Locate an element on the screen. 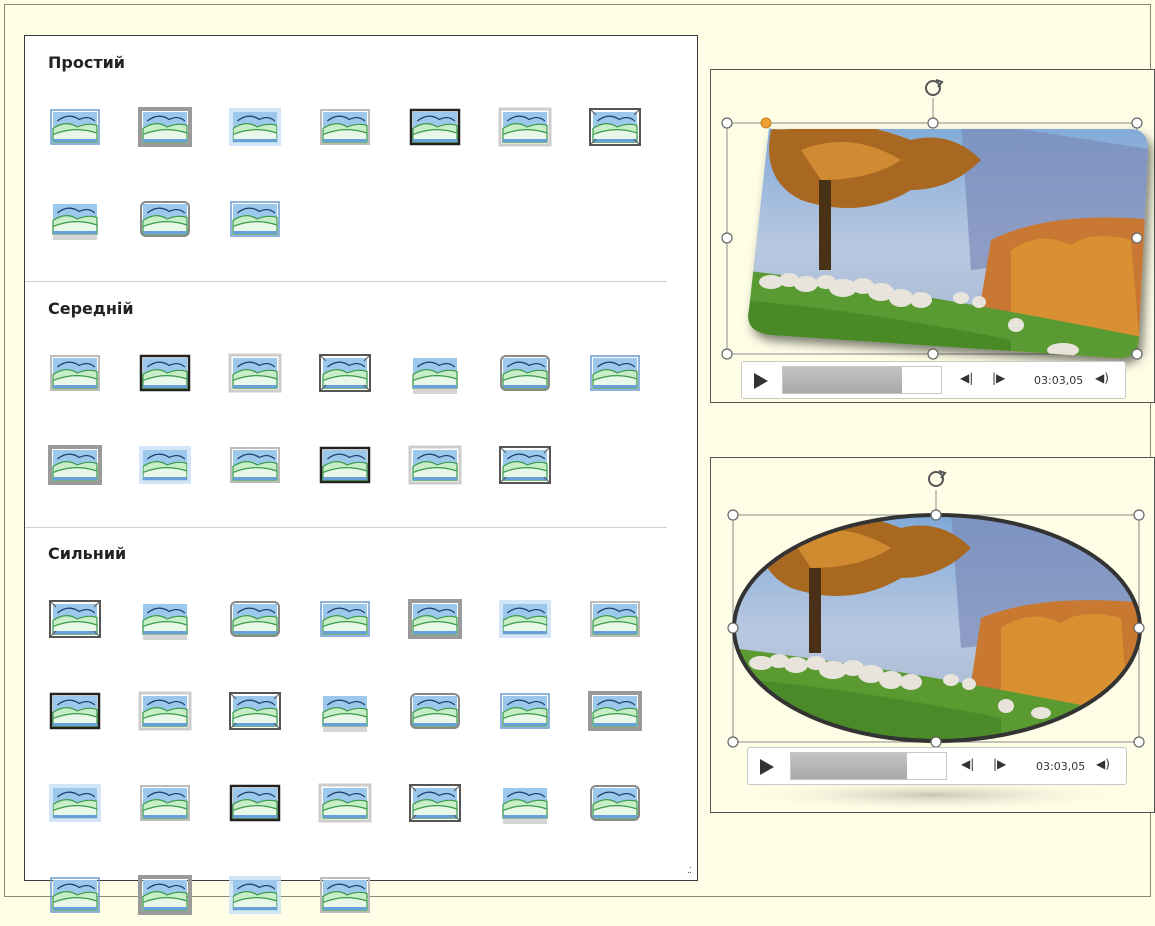 Image resolution: width=1155 pixels, height=926 pixels. section-title-medium: Середній is located at coordinates (91, 308).